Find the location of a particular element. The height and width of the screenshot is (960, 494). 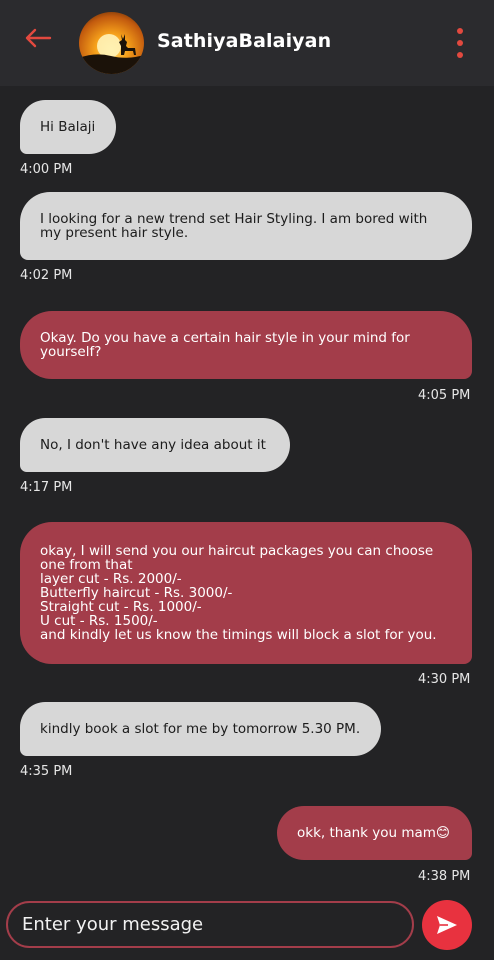

message-bubble-incoming: No, I don't have any idea about it is located at coordinates (155, 445).